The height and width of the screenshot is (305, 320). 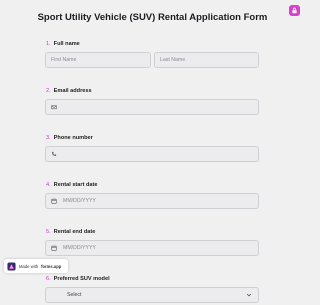 I want to click on question-number: 4., so click(x=48, y=185).